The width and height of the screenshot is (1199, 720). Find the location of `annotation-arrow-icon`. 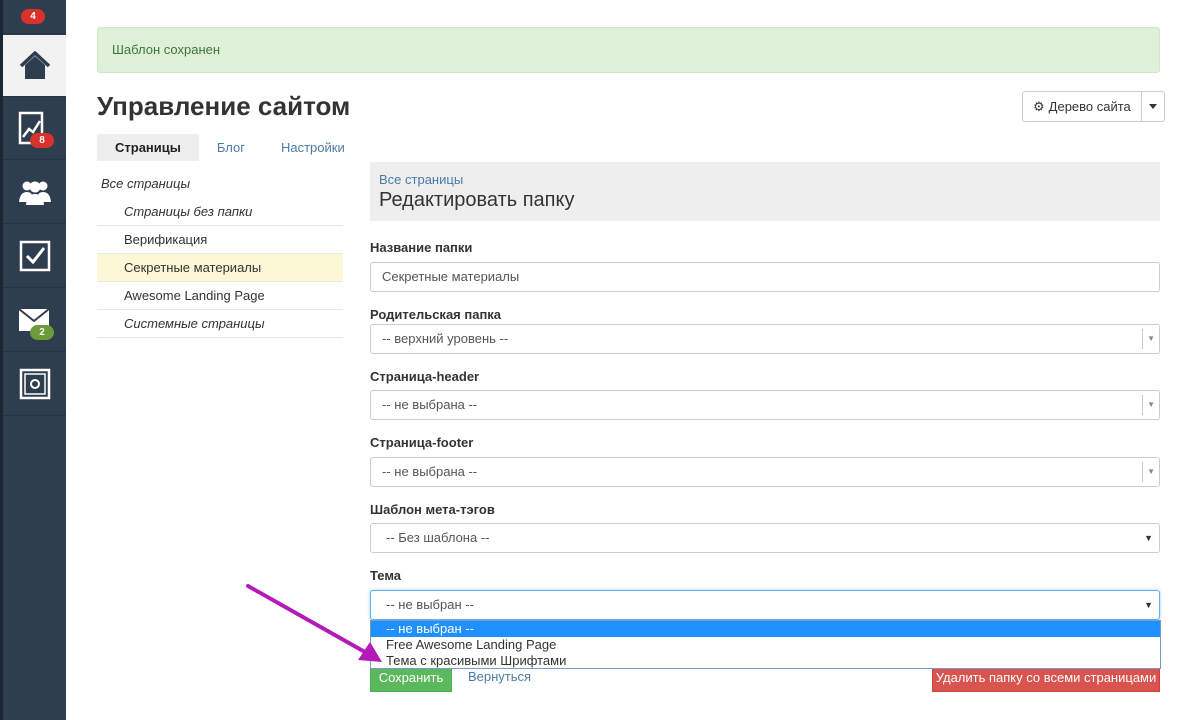

annotation-arrow-icon is located at coordinates (314, 623).